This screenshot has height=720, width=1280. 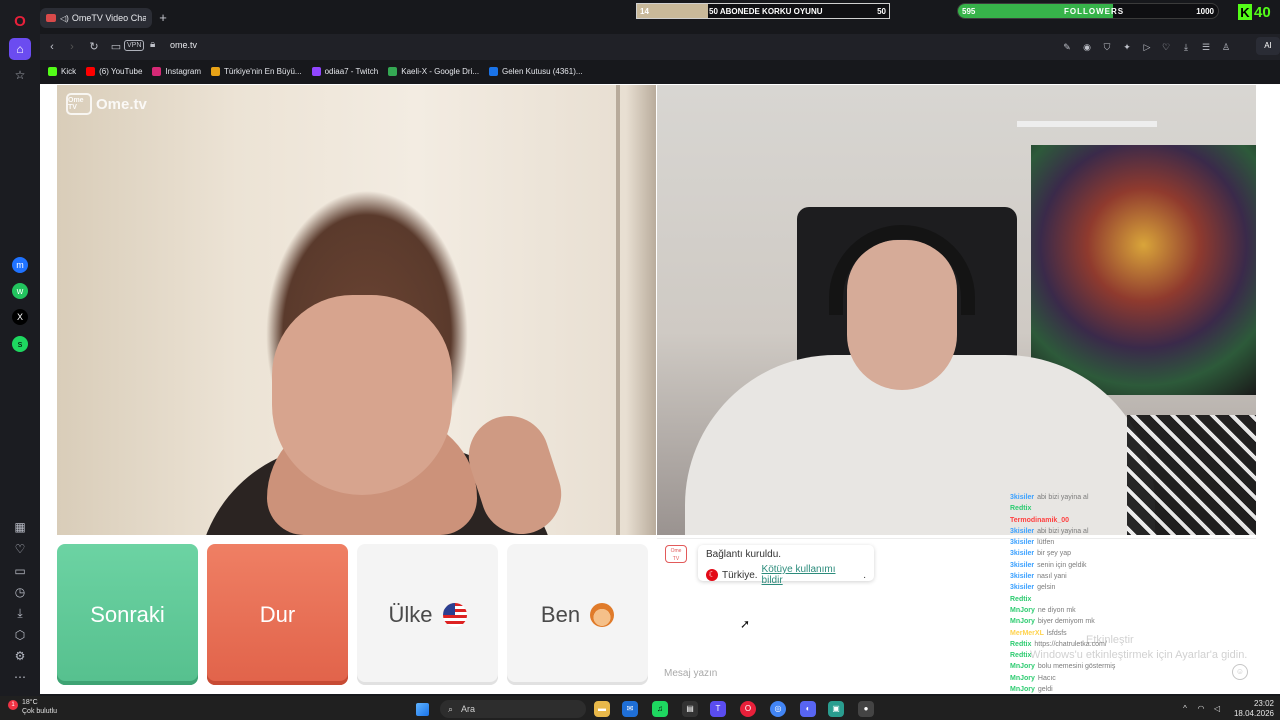 I want to click on youtube-icon, so click(x=91, y=71).